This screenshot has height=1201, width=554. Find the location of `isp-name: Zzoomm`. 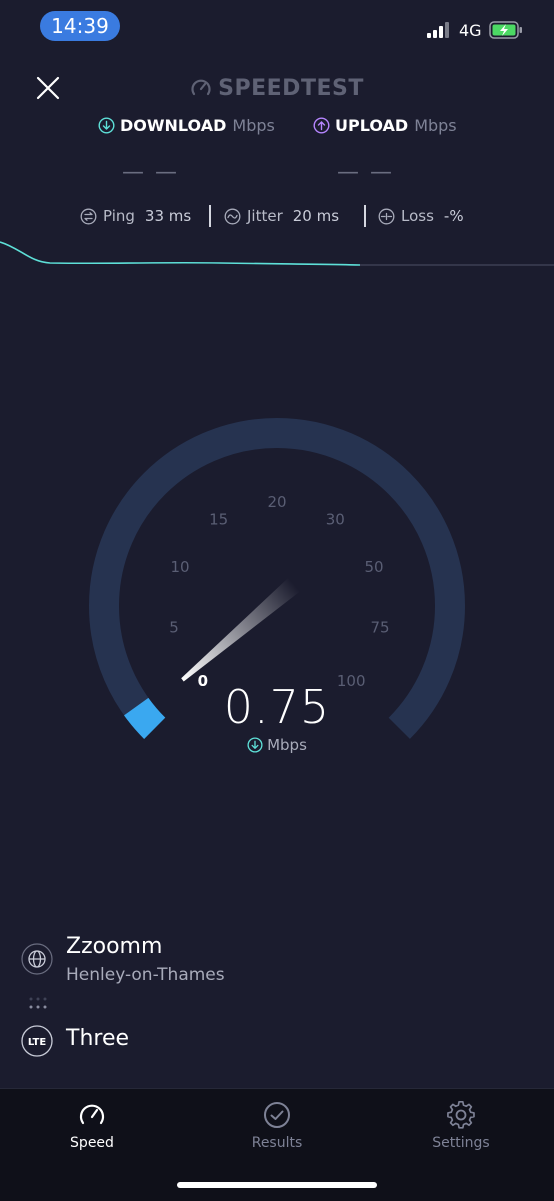

isp-name: Zzoomm is located at coordinates (114, 946).